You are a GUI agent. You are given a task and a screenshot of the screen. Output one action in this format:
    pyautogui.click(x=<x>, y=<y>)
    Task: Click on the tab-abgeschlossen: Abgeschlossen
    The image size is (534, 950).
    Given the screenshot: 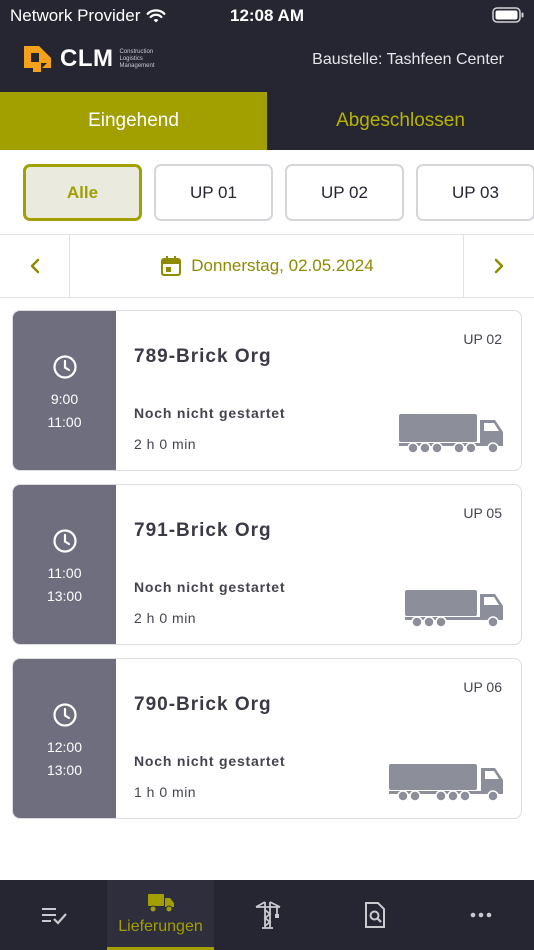 What is the action you would take?
    pyautogui.click(x=400, y=121)
    